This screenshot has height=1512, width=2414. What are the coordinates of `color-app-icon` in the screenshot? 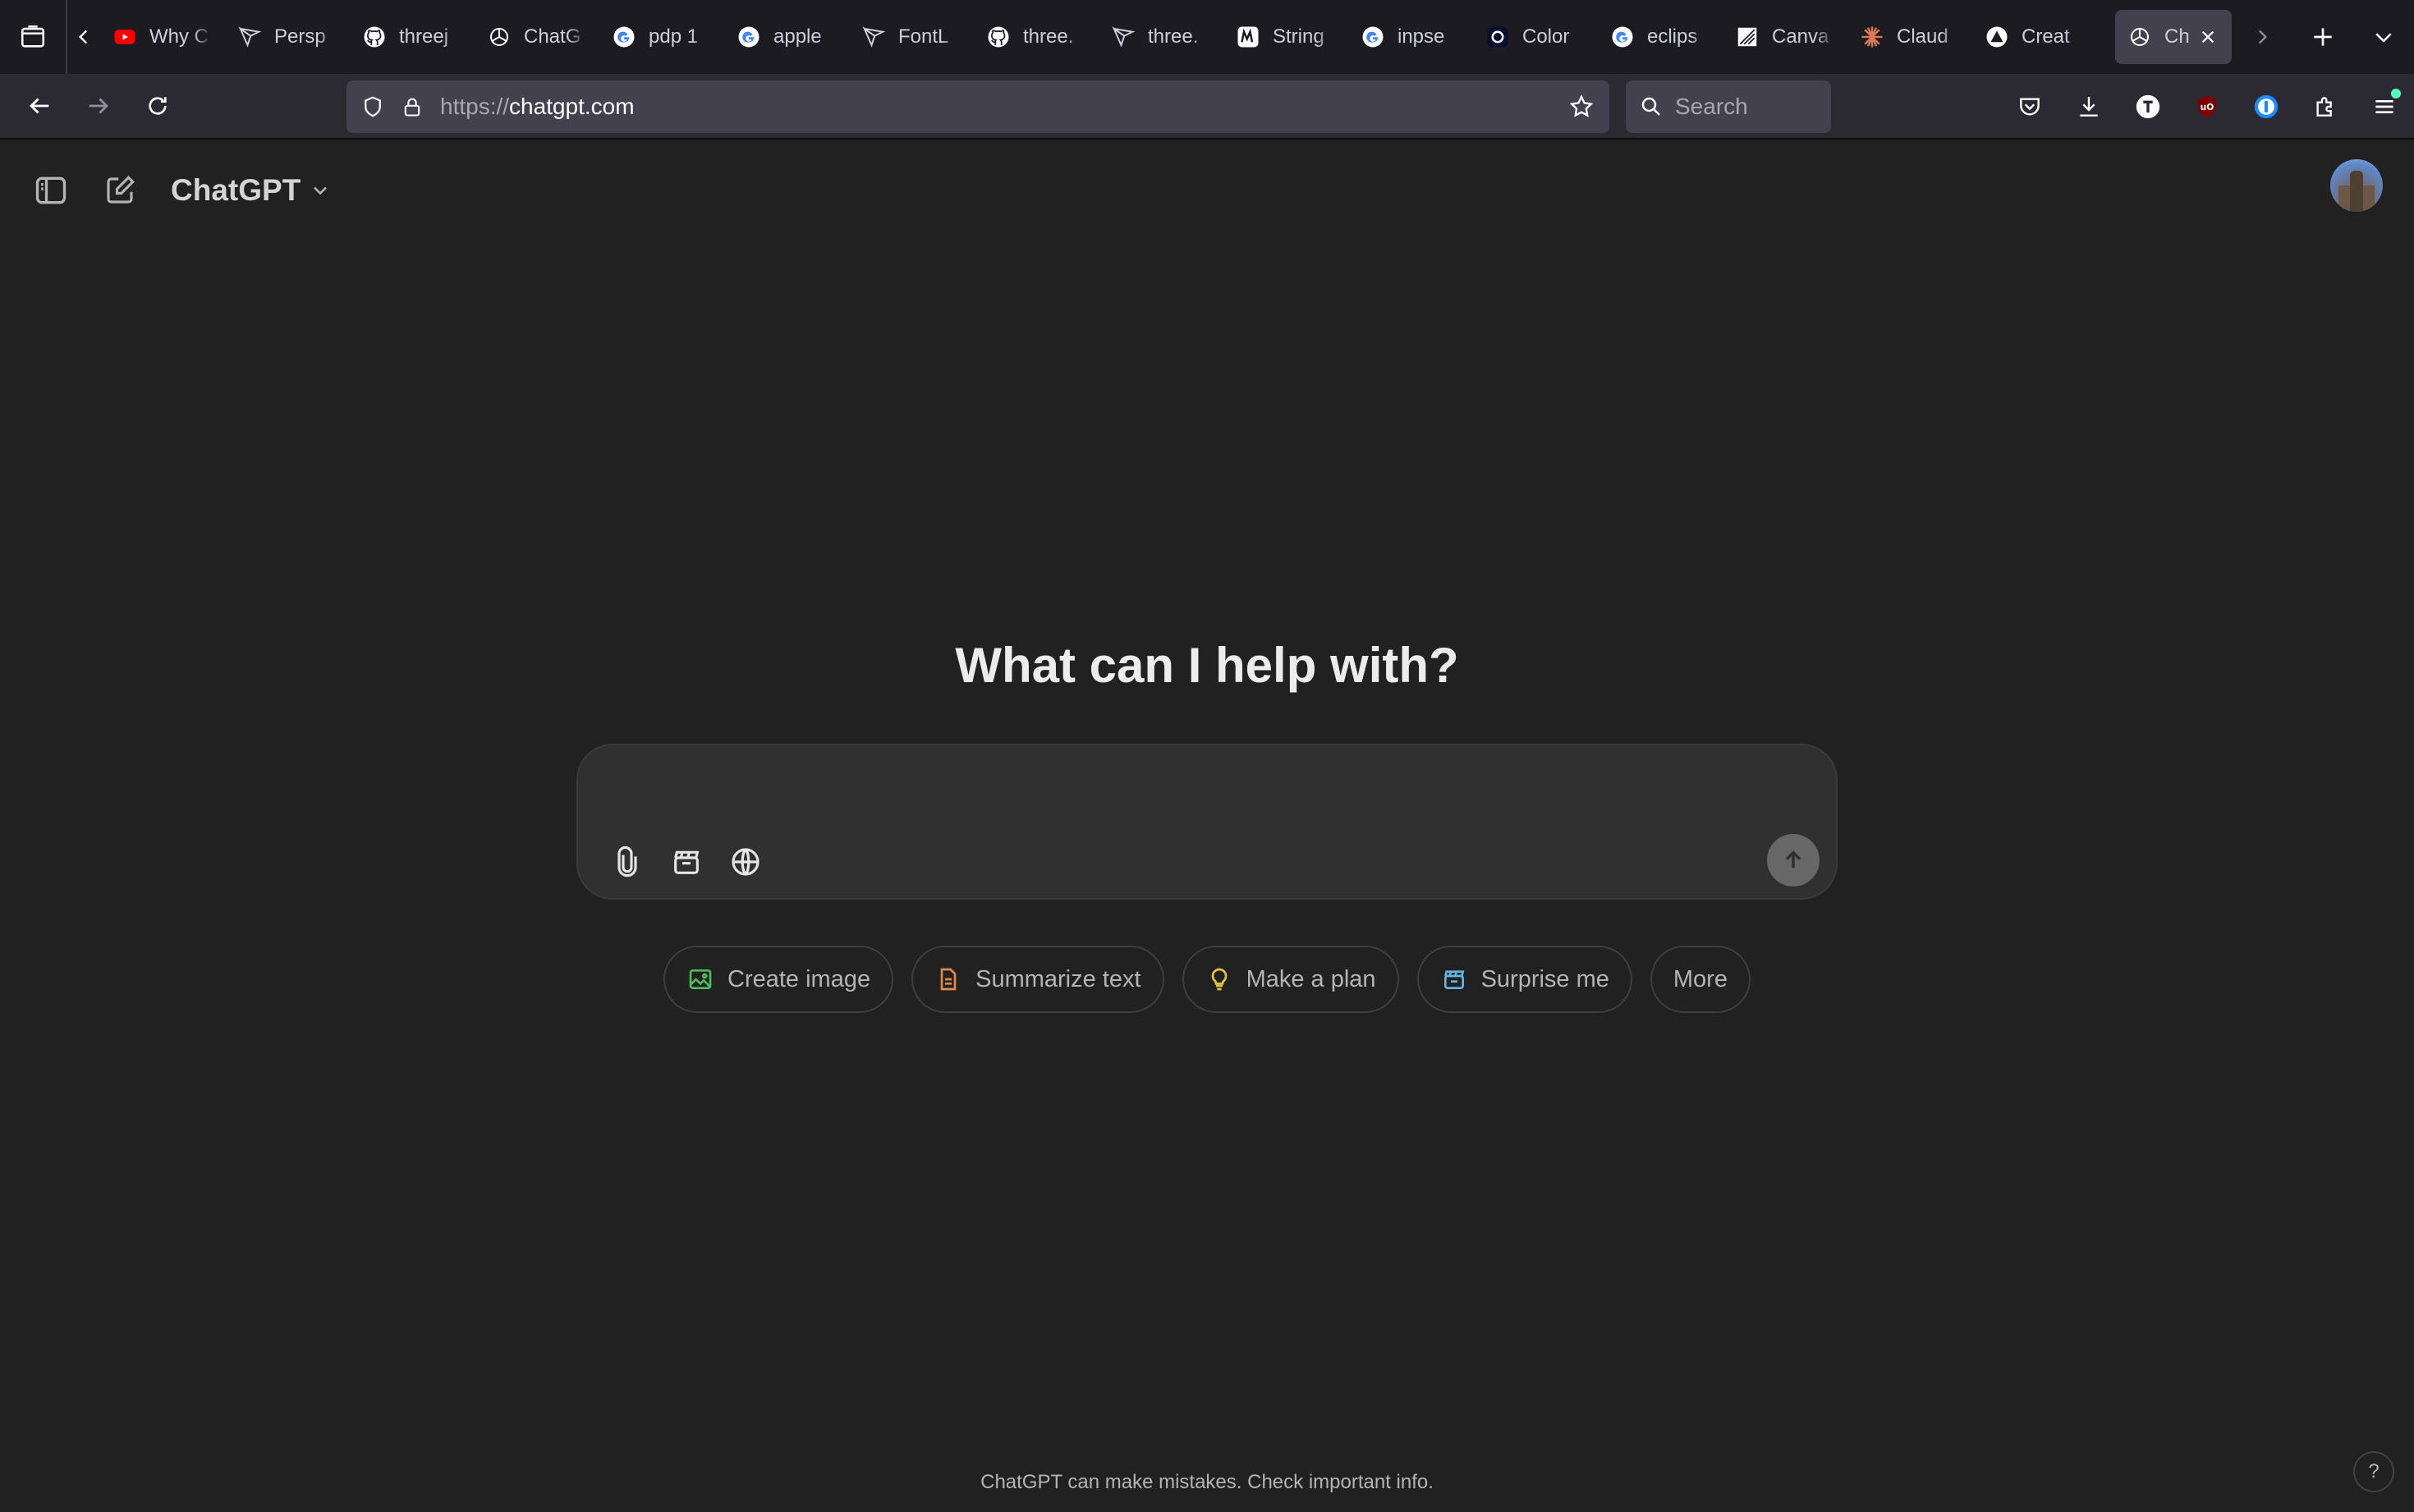 It's located at (1498, 37).